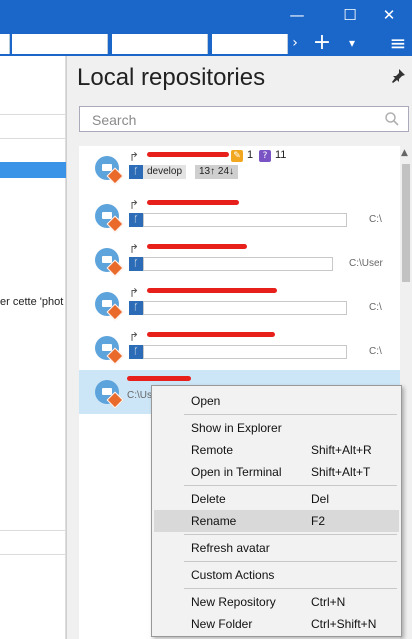 This screenshot has width=412, height=639. Describe the element at coordinates (318, 521) in the screenshot. I see `menu-item-shortcut: F2` at that location.